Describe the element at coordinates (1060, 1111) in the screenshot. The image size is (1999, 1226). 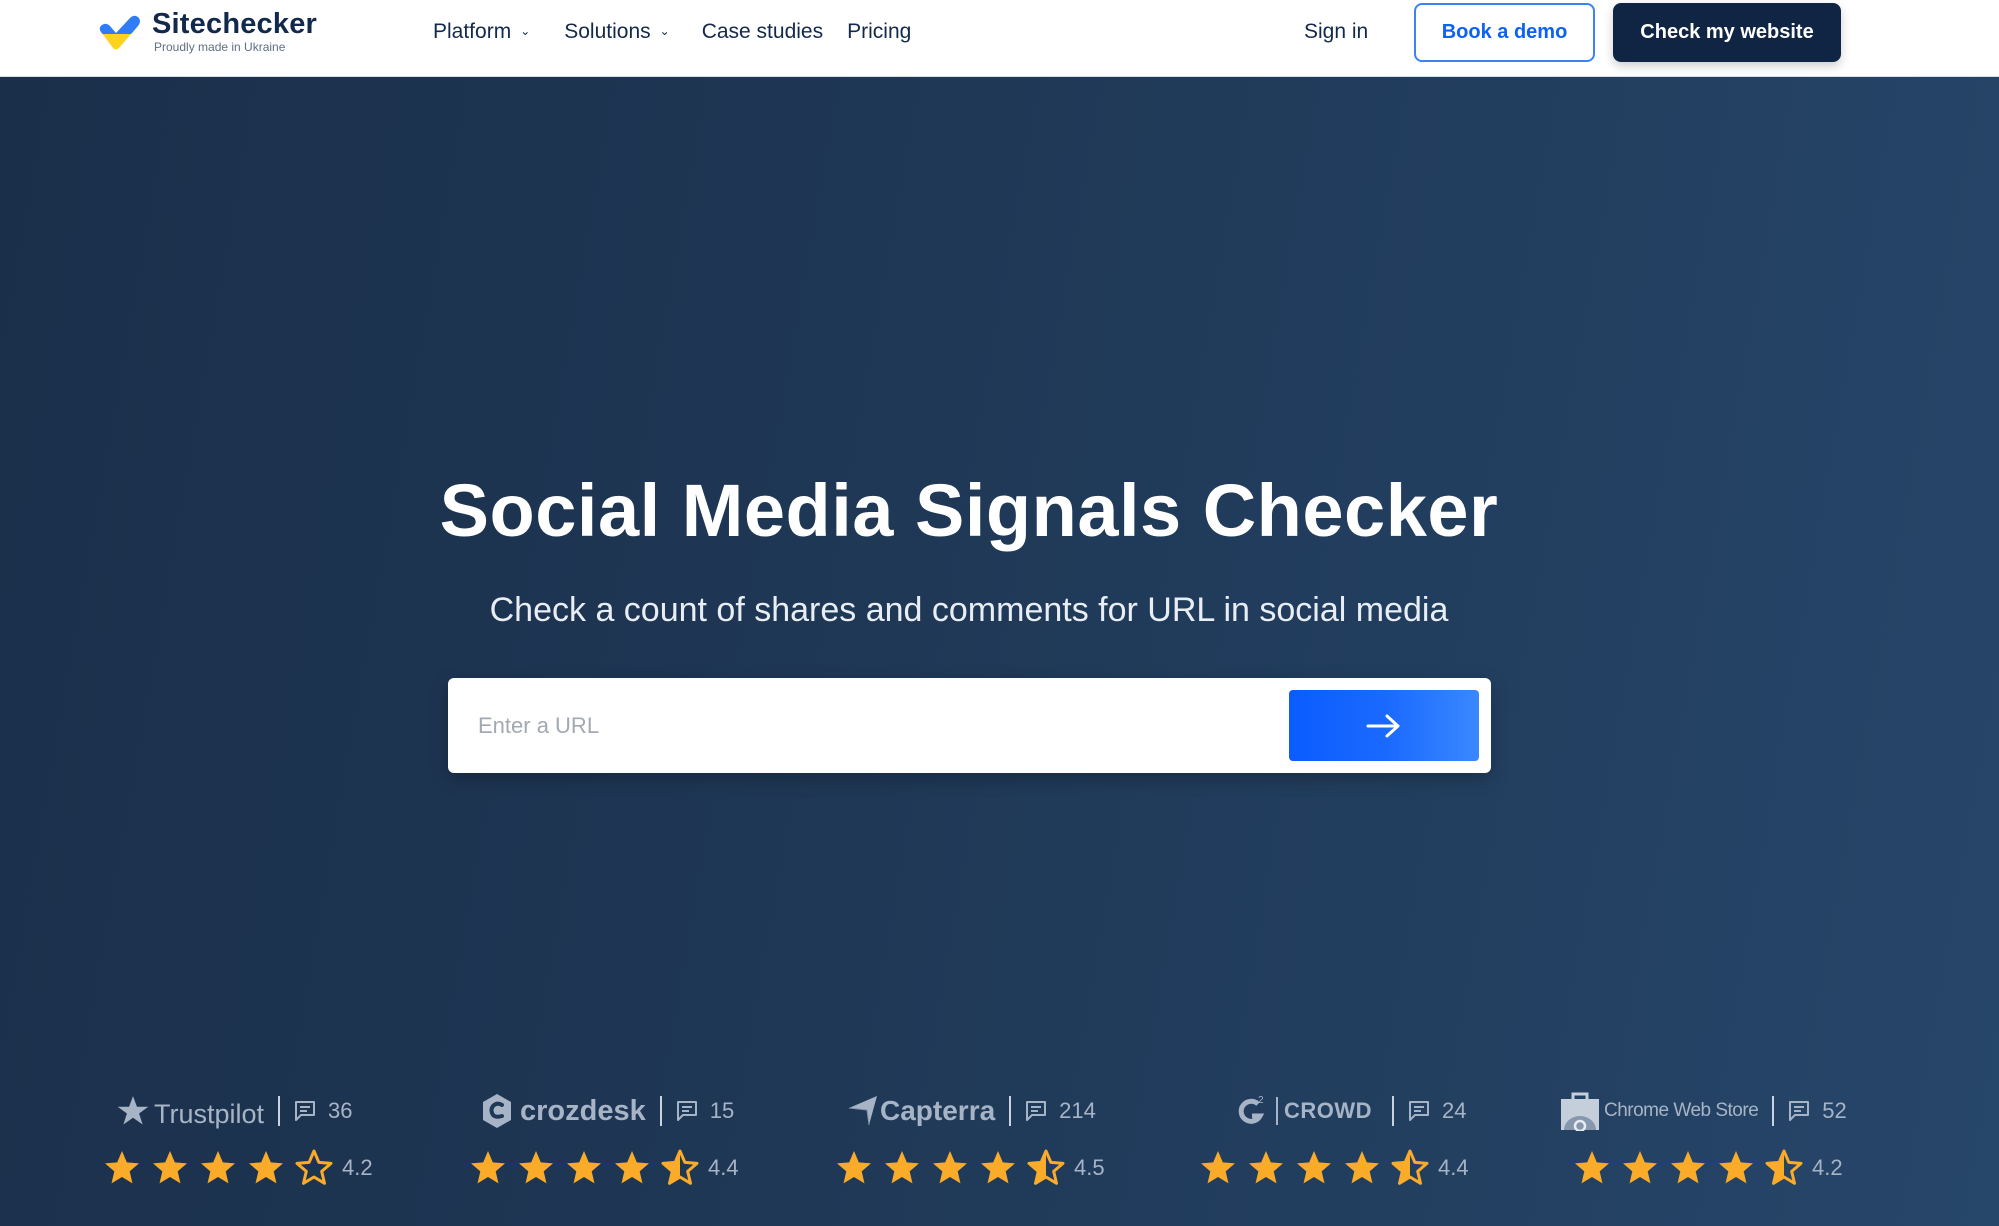
I see `review-count: 214` at that location.